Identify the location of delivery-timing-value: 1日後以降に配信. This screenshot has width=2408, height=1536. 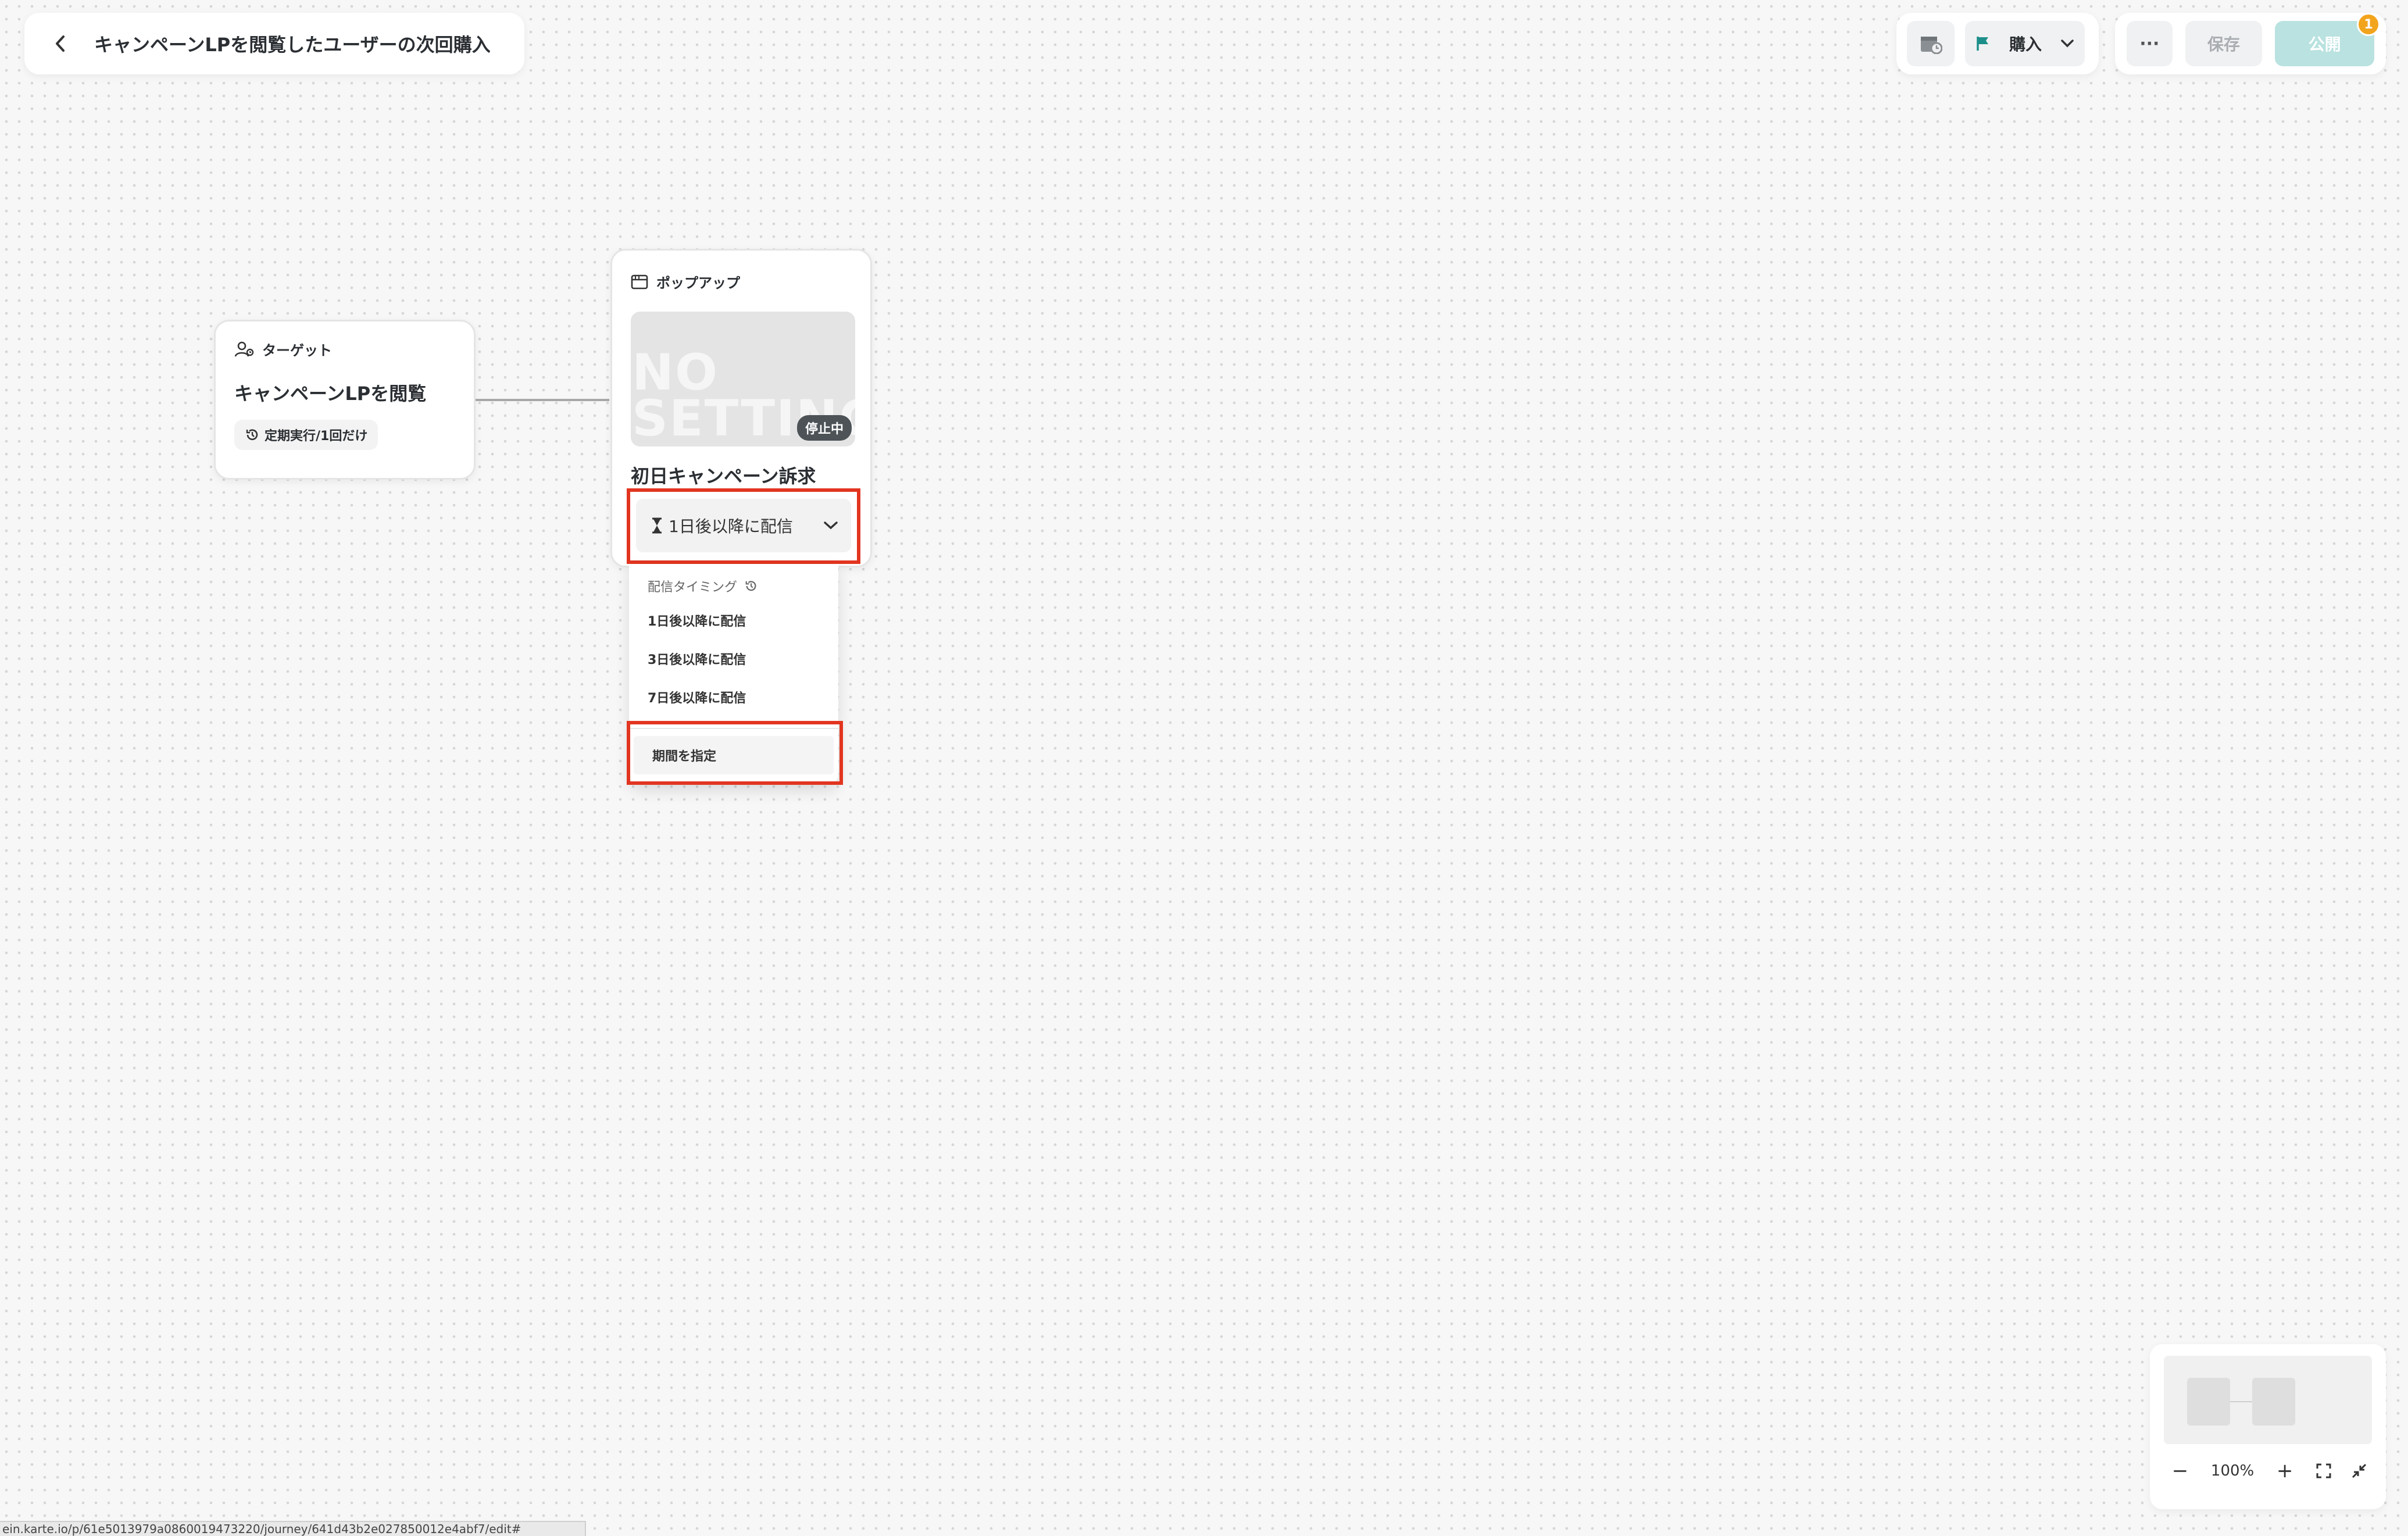
(731, 526).